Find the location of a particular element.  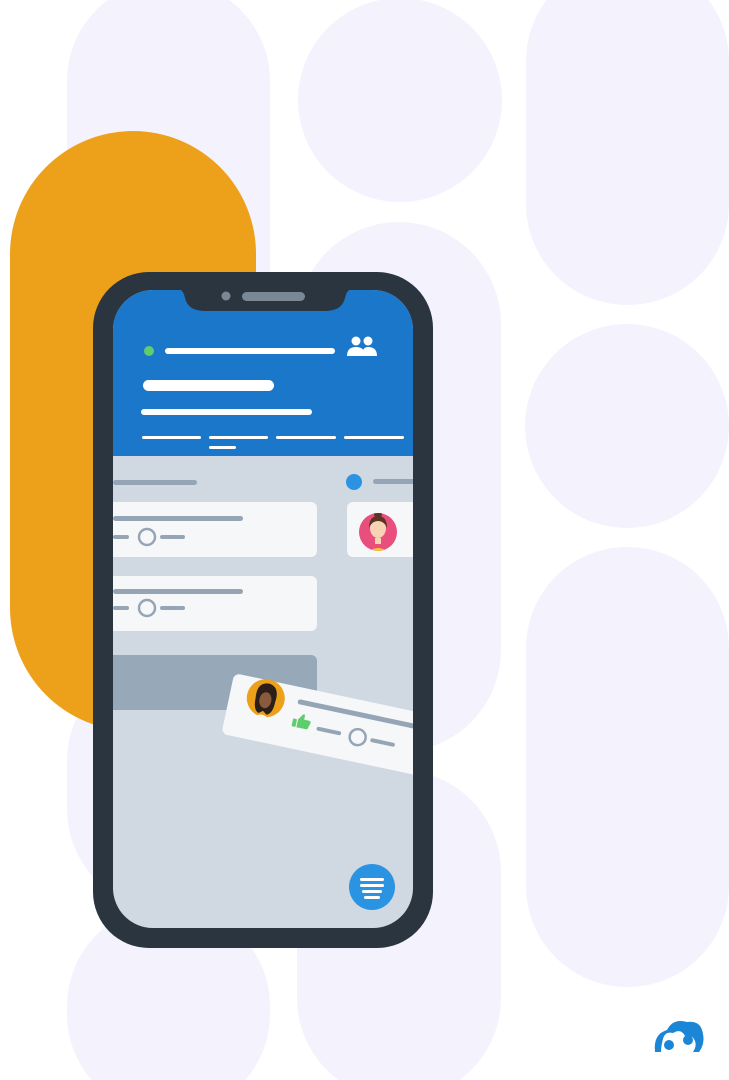

header-title-line is located at coordinates (250, 351).